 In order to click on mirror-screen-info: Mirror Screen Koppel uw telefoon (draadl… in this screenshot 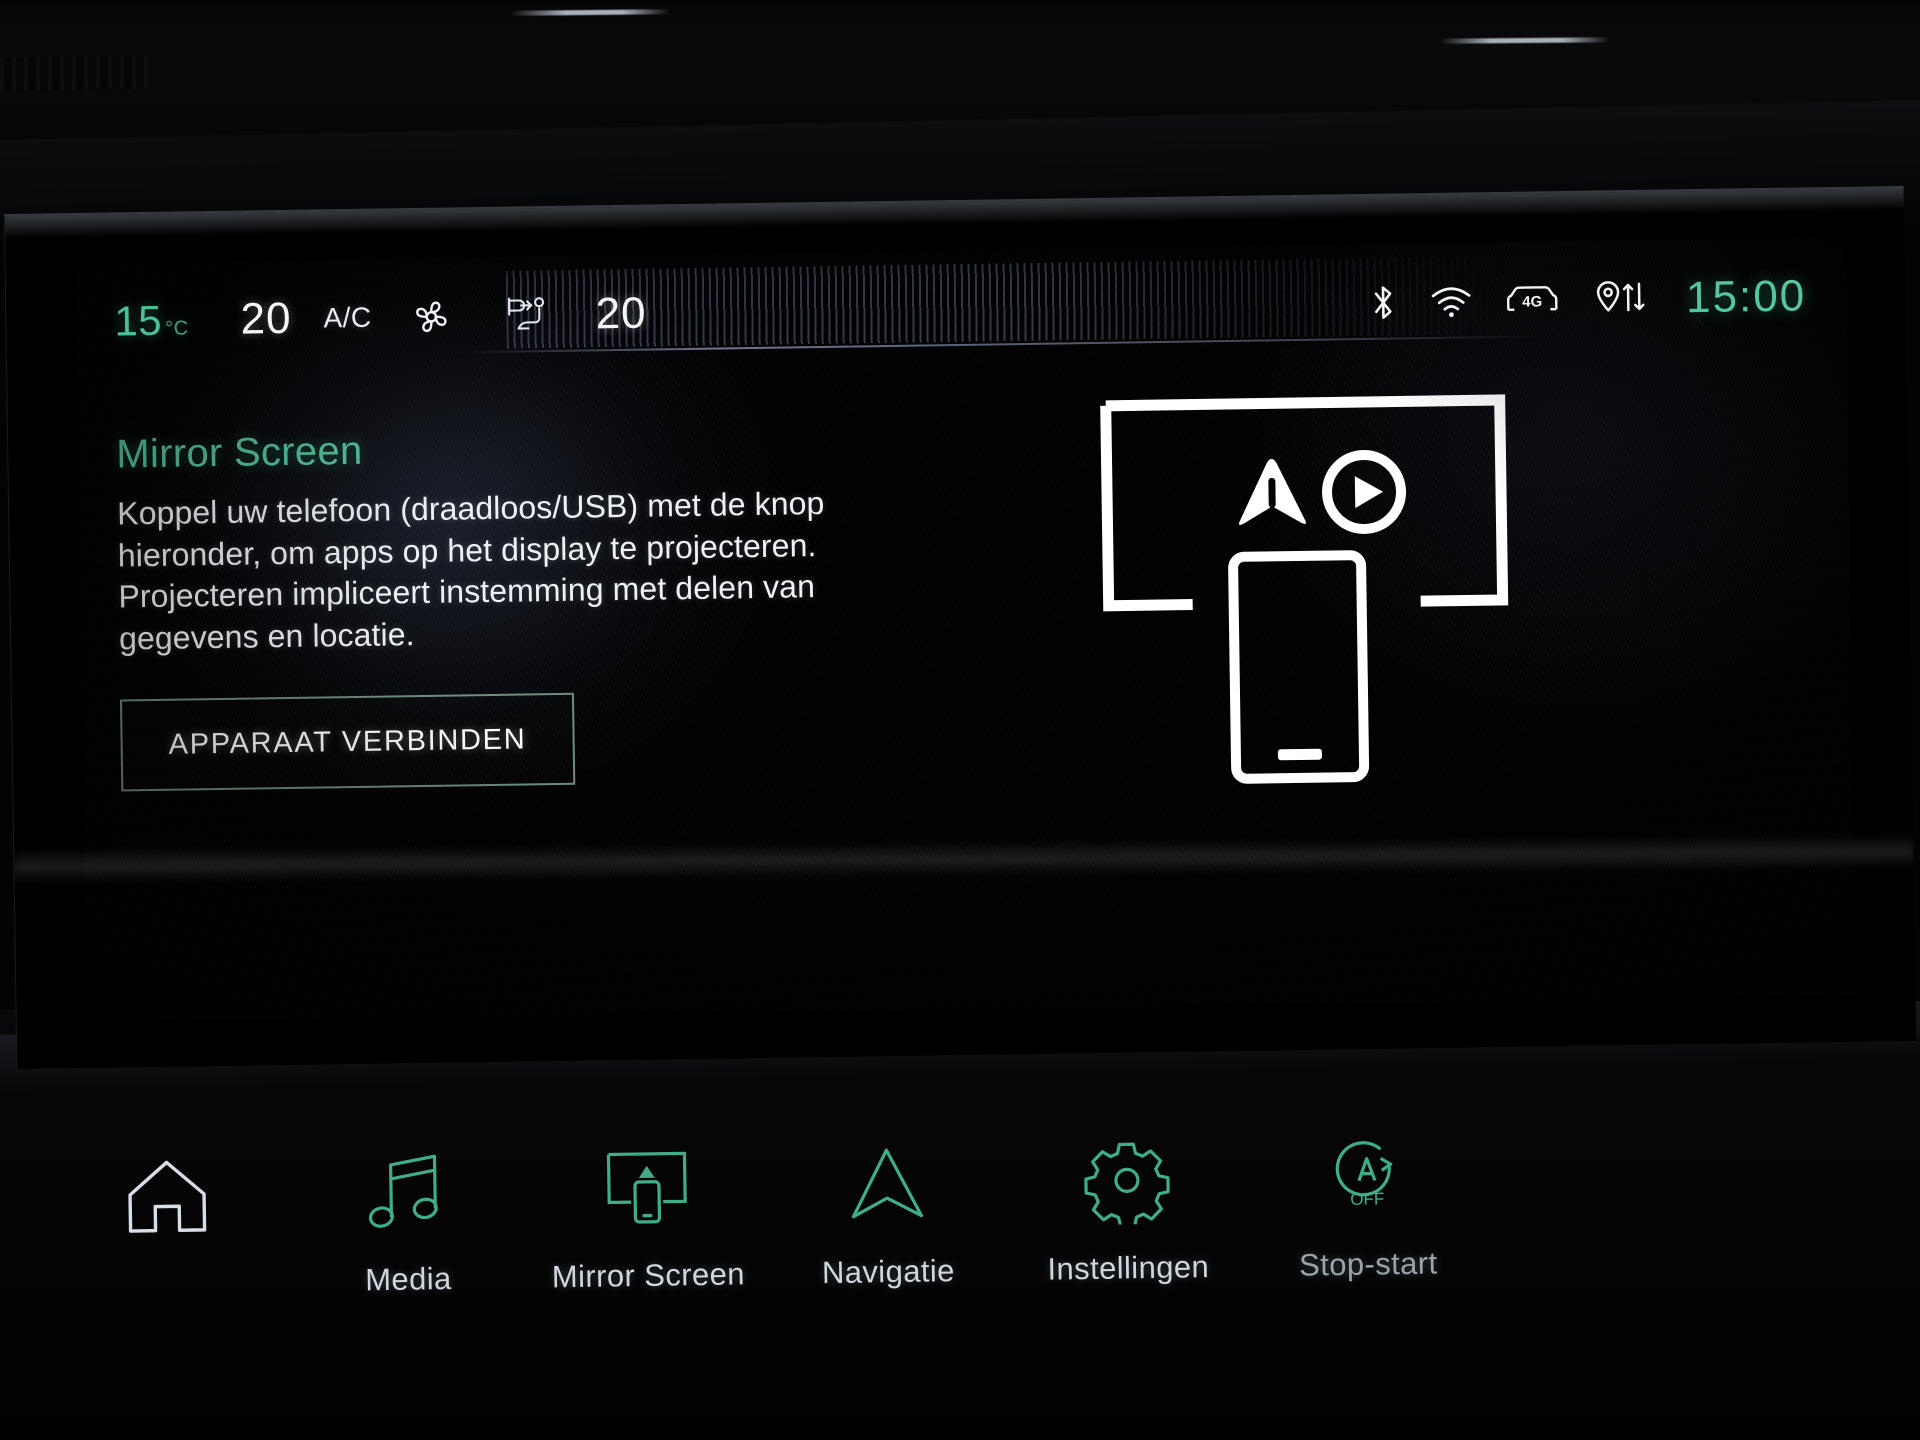, I will do `click(488, 607)`.